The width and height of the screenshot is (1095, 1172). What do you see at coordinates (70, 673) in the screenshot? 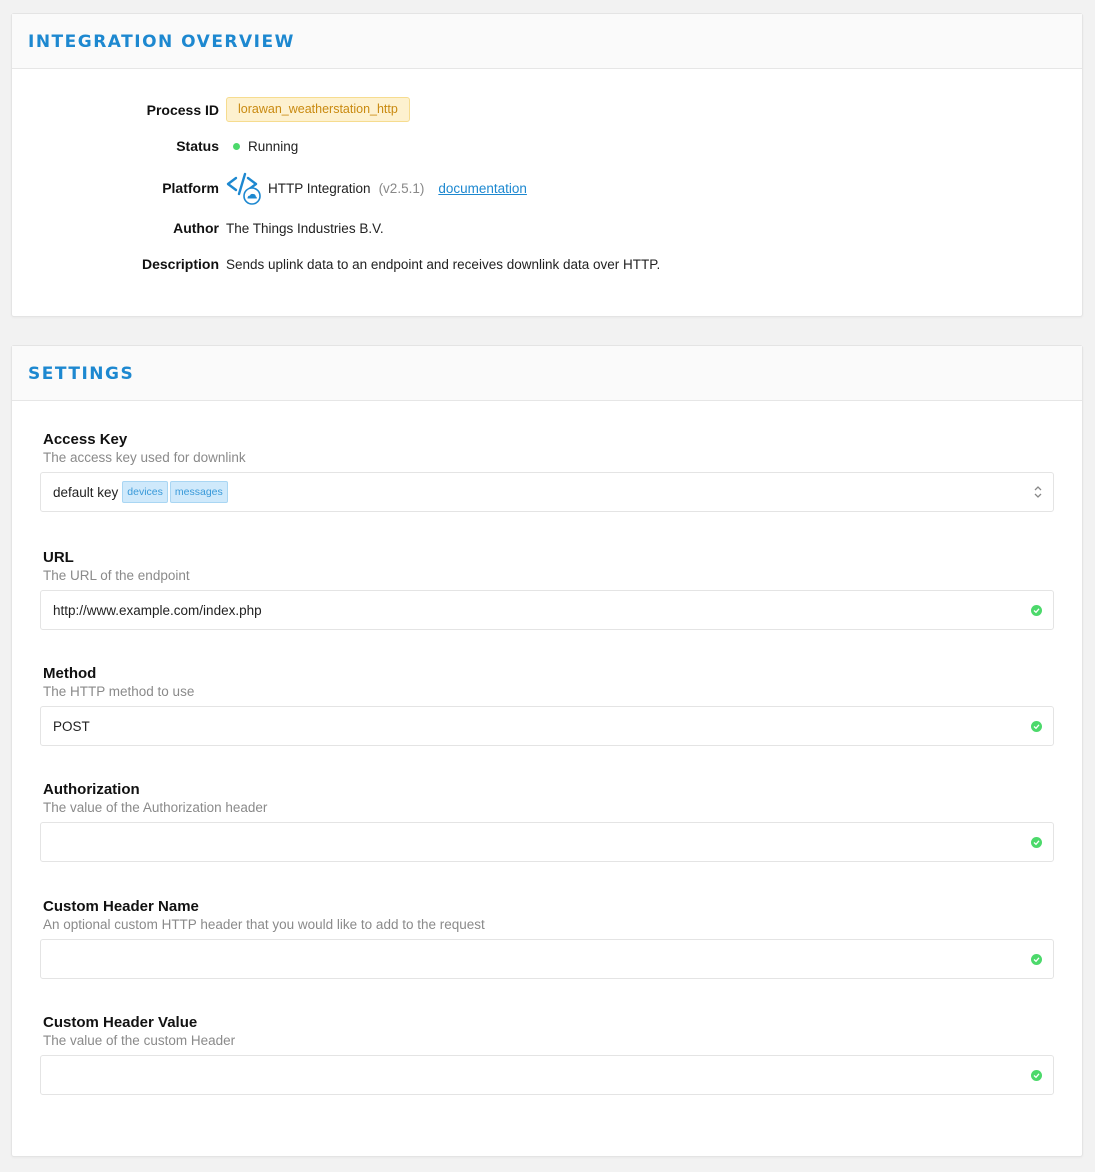
I see `method-label: Method` at bounding box center [70, 673].